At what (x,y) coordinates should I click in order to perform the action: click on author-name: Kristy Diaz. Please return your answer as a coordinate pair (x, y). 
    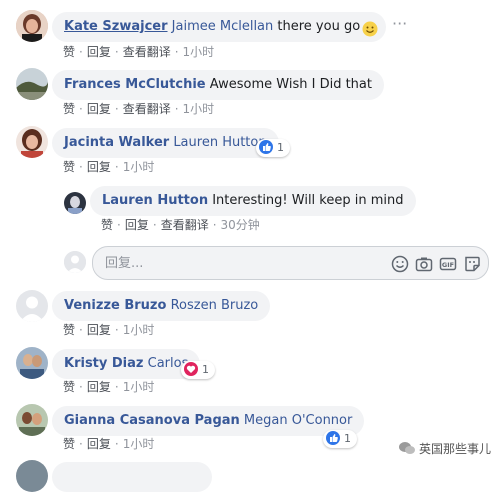
    Looking at the image, I should click on (103, 363).